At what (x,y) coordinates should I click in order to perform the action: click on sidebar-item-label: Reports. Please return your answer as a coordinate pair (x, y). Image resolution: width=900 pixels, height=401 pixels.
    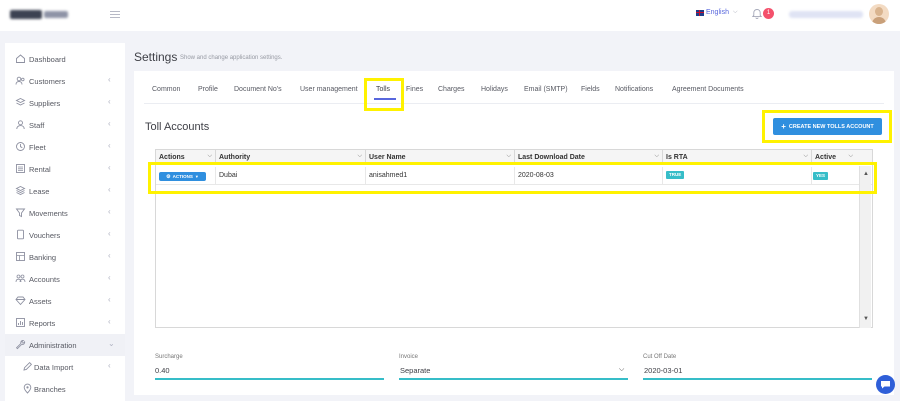
    Looking at the image, I should click on (42, 323).